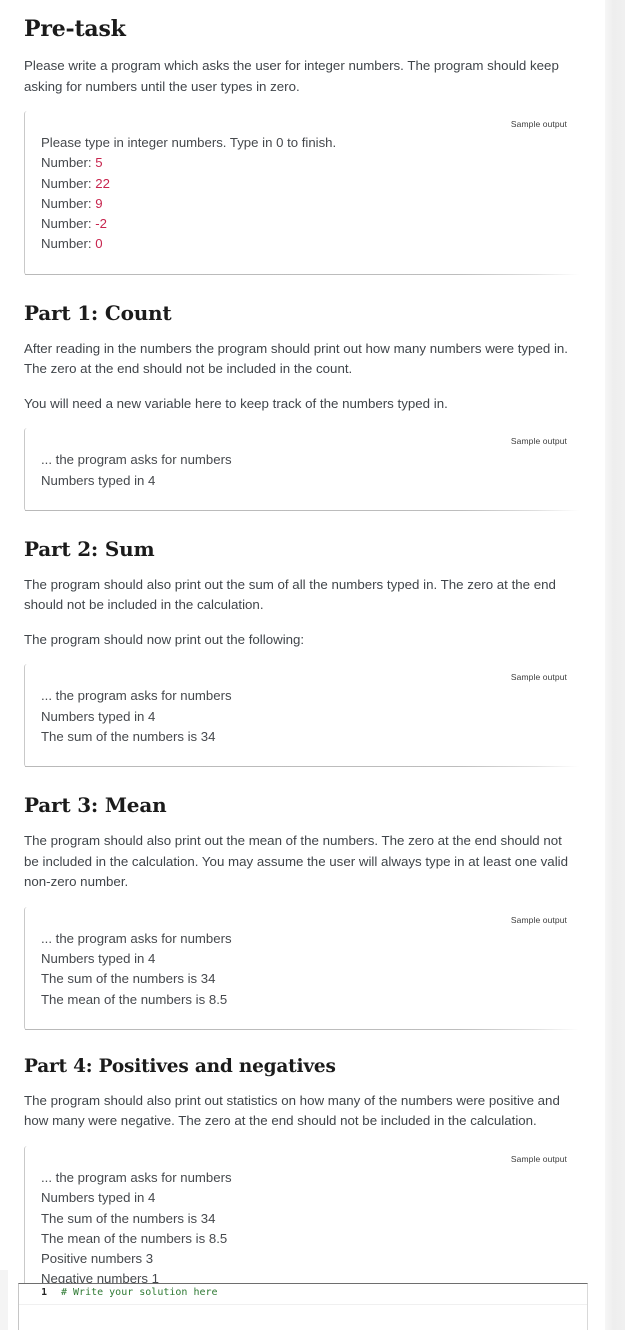  Describe the element at coordinates (306, 1259) in the screenshot. I see `sample-output-line: Positive numbers 3` at that location.